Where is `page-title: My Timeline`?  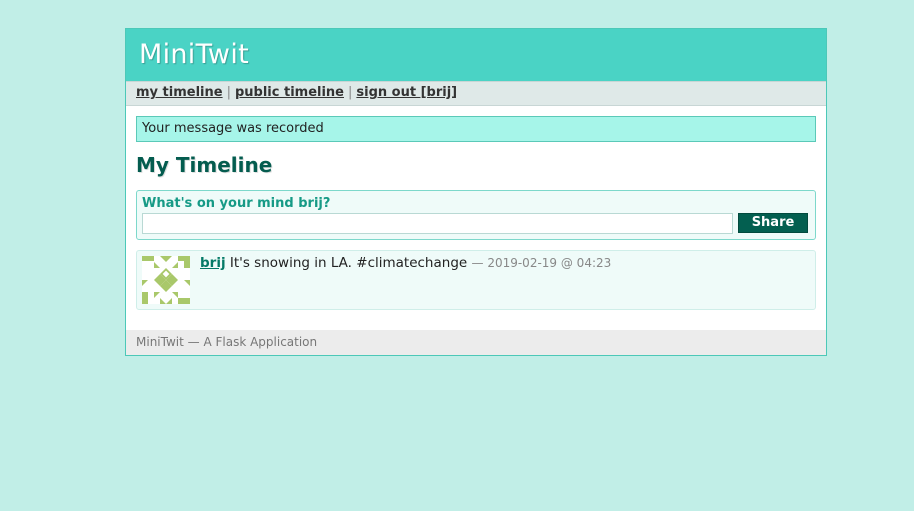 page-title: My Timeline is located at coordinates (204, 165).